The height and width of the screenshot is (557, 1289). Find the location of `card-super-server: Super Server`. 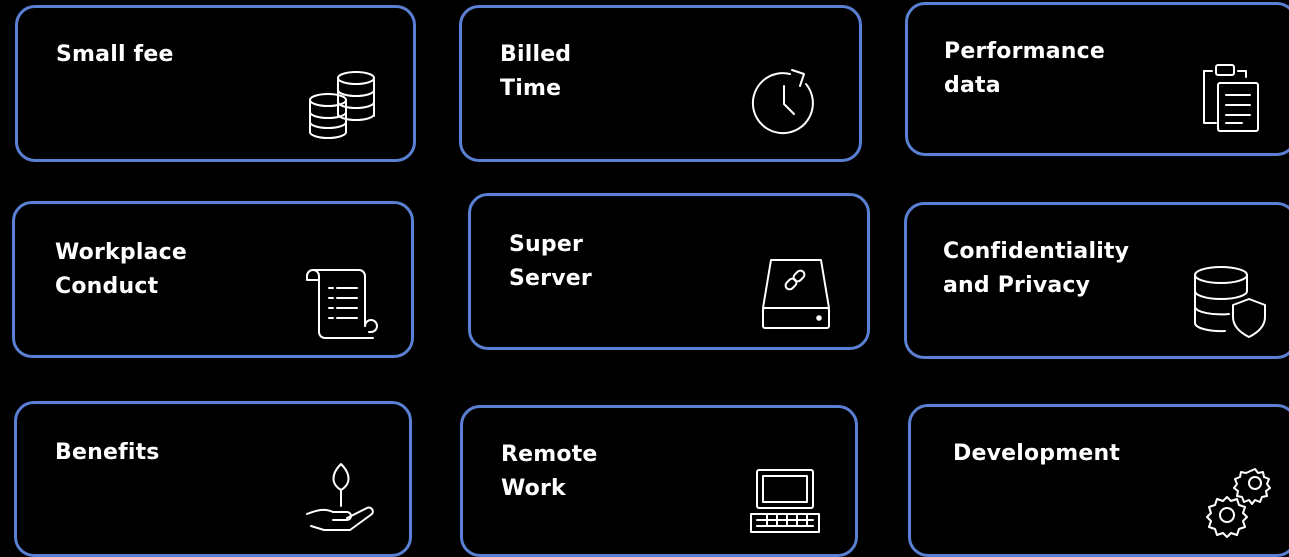

card-super-server: Super Server is located at coordinates (669, 271).